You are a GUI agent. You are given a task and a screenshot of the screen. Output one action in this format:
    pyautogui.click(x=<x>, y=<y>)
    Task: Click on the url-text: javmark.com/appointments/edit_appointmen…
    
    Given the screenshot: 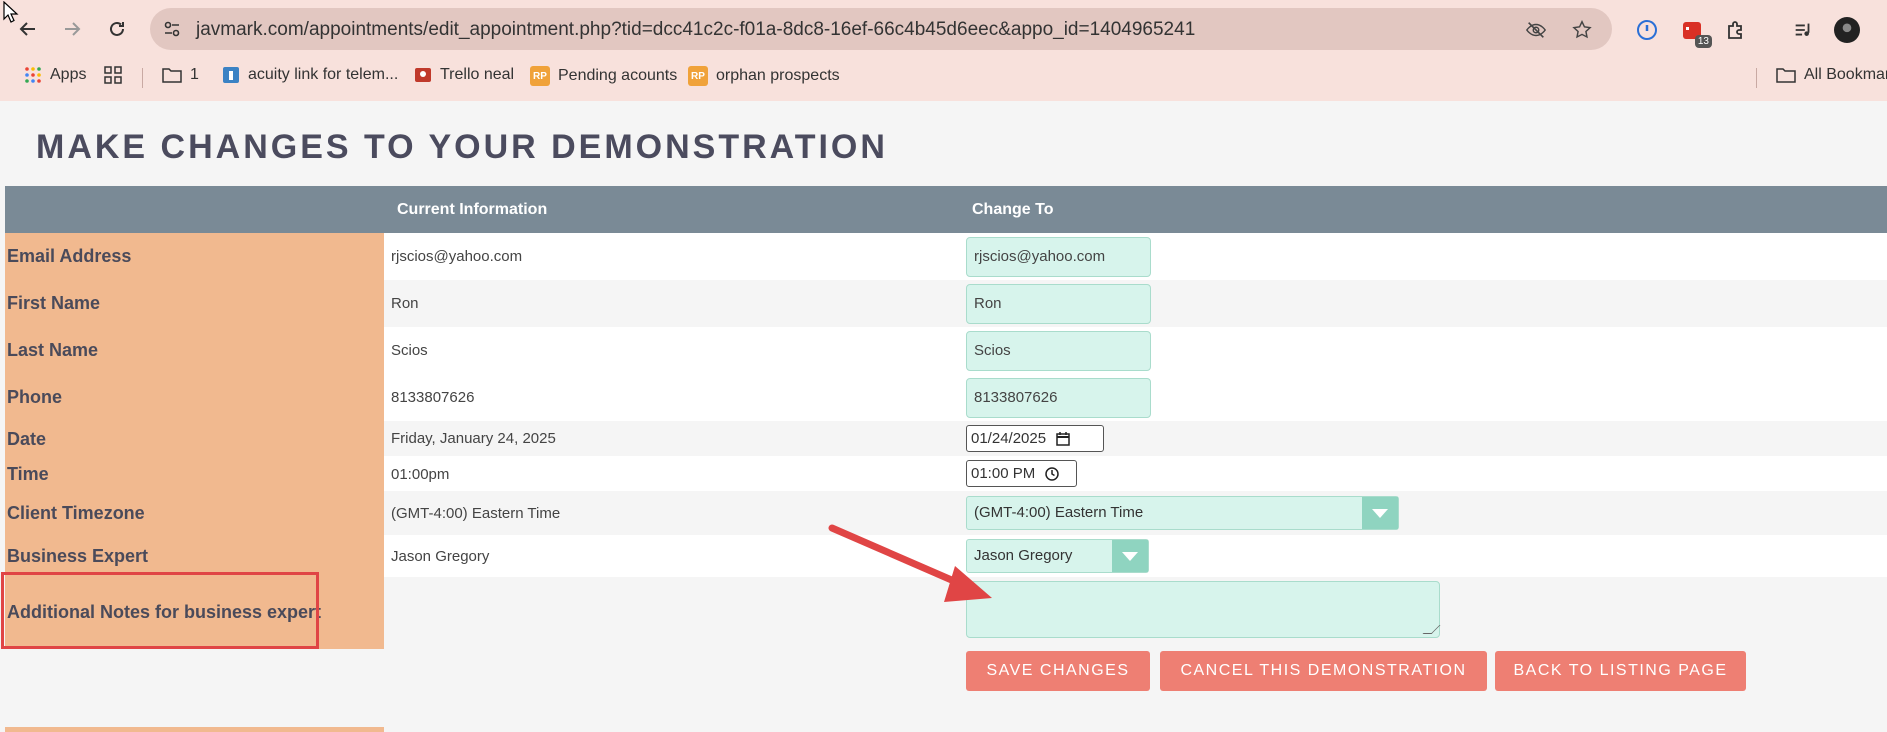 What is the action you would take?
    pyautogui.click(x=695, y=30)
    